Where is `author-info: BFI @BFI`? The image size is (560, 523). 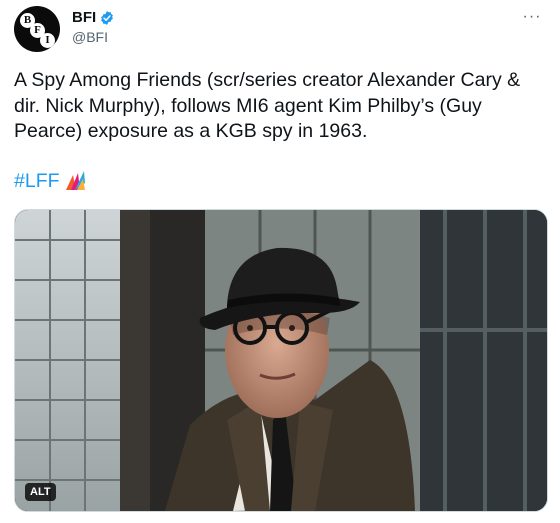
author-info: BFI @BFI is located at coordinates (93, 27).